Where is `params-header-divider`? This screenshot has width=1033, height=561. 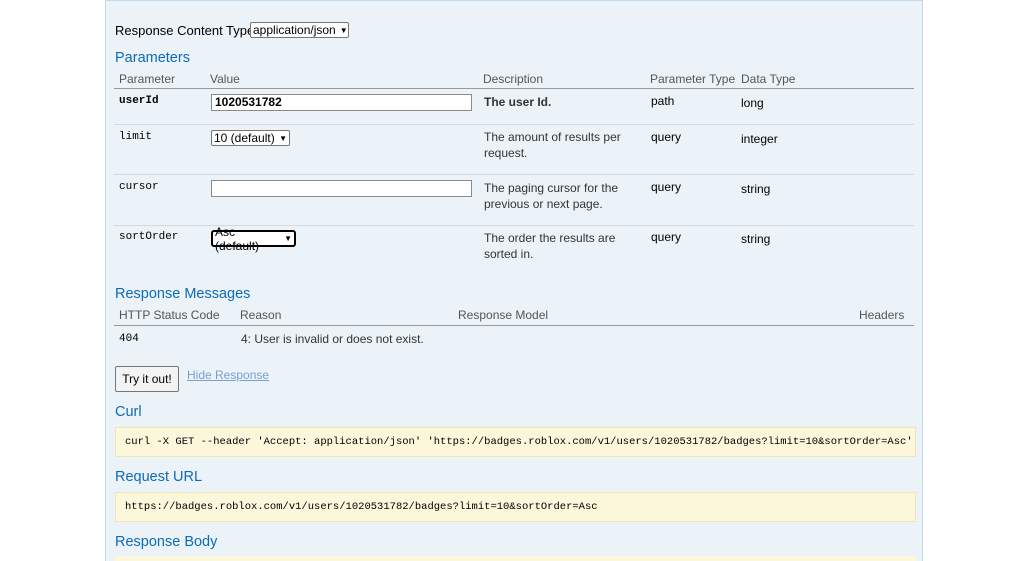 params-header-divider is located at coordinates (514, 88).